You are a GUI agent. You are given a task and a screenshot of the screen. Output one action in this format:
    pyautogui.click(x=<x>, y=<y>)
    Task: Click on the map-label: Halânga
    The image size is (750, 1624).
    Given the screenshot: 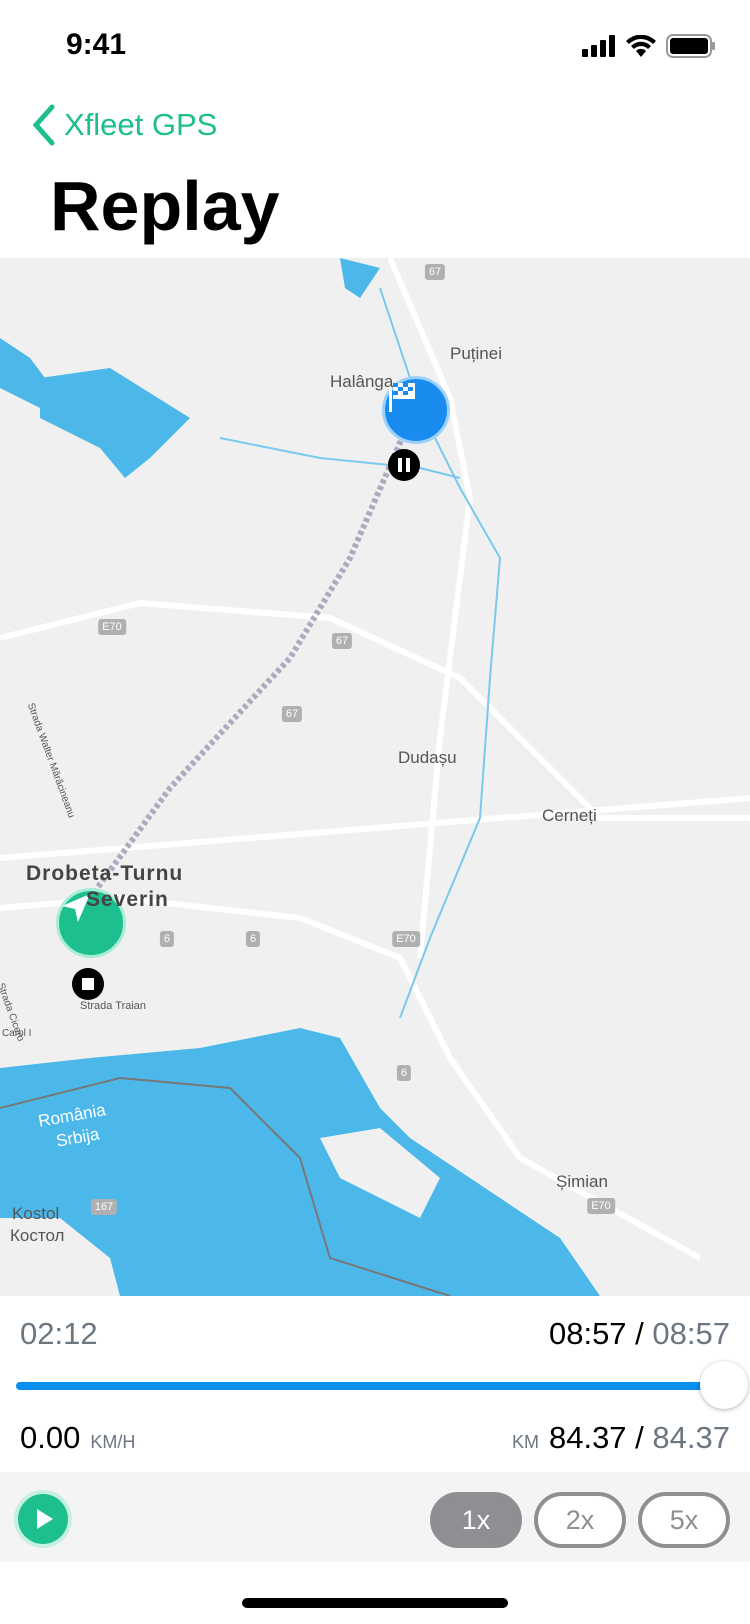 What is the action you would take?
    pyautogui.click(x=362, y=381)
    